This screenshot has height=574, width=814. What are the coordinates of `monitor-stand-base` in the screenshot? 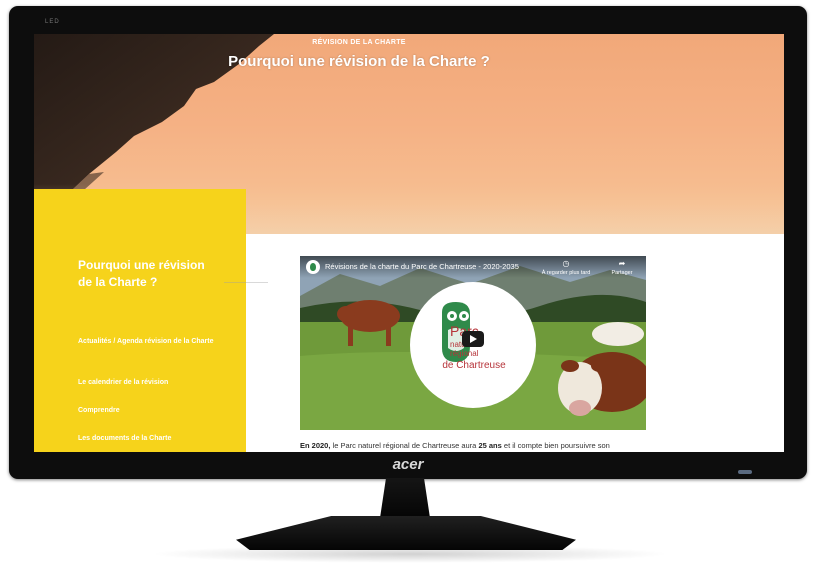 It's located at (406, 533).